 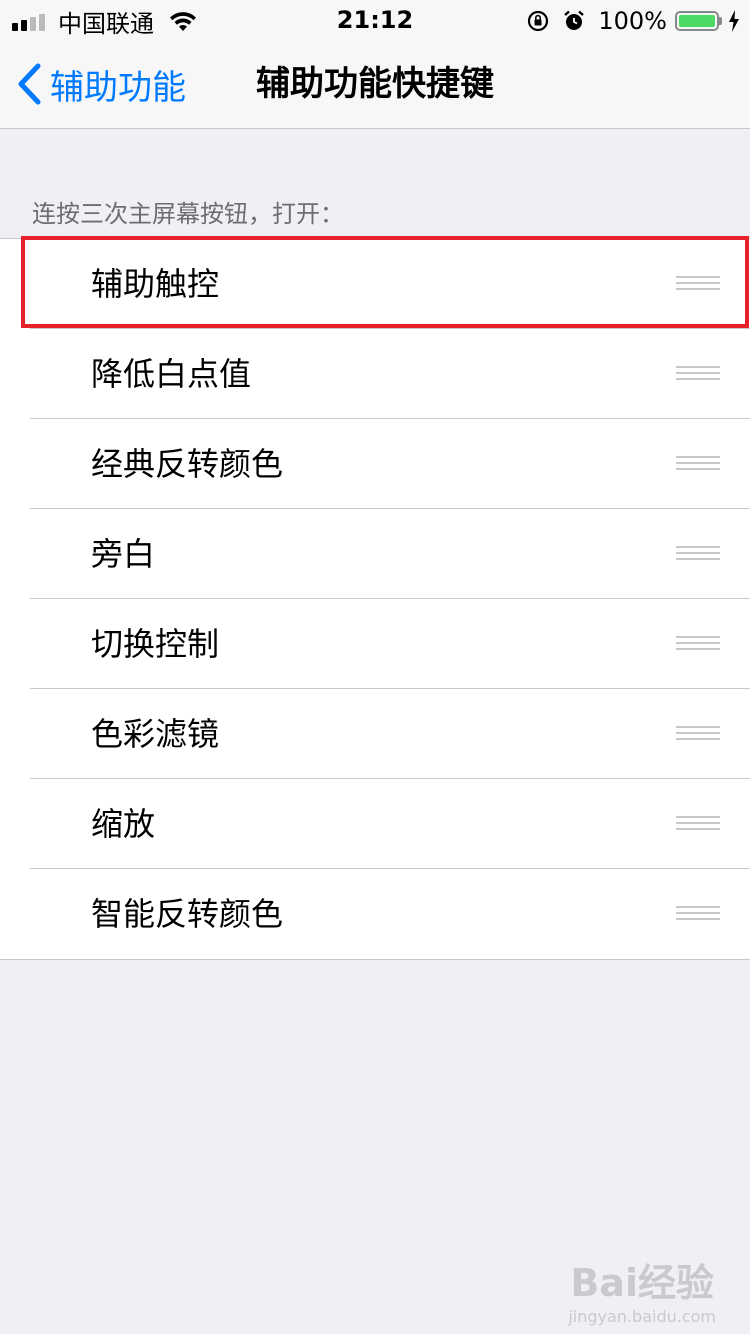 What do you see at coordinates (375, 554) in the screenshot?
I see `list-item: 旁白` at bounding box center [375, 554].